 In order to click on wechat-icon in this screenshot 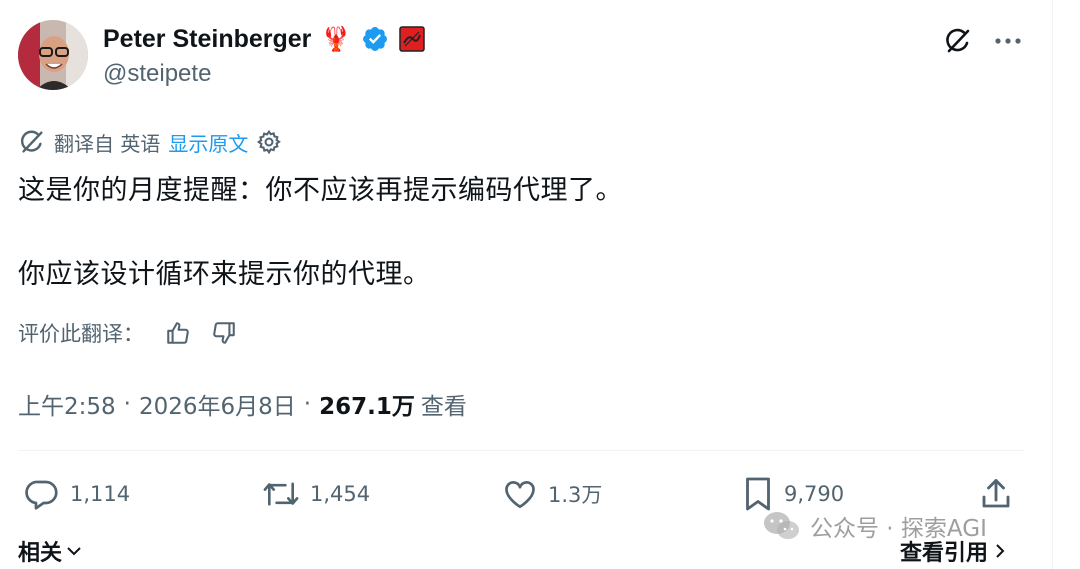, I will do `click(782, 526)`.